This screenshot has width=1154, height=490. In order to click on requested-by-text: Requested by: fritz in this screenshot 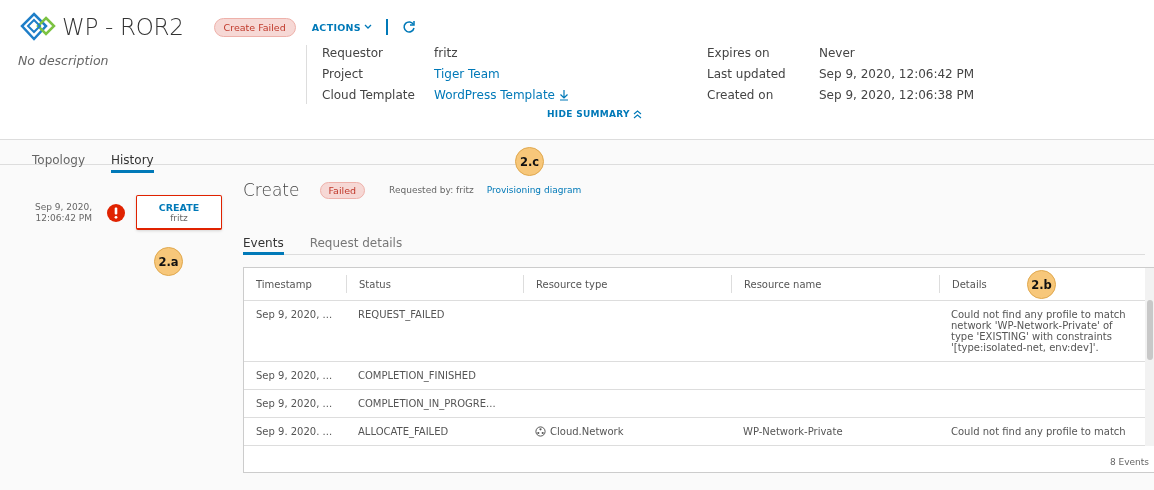, I will do `click(431, 190)`.